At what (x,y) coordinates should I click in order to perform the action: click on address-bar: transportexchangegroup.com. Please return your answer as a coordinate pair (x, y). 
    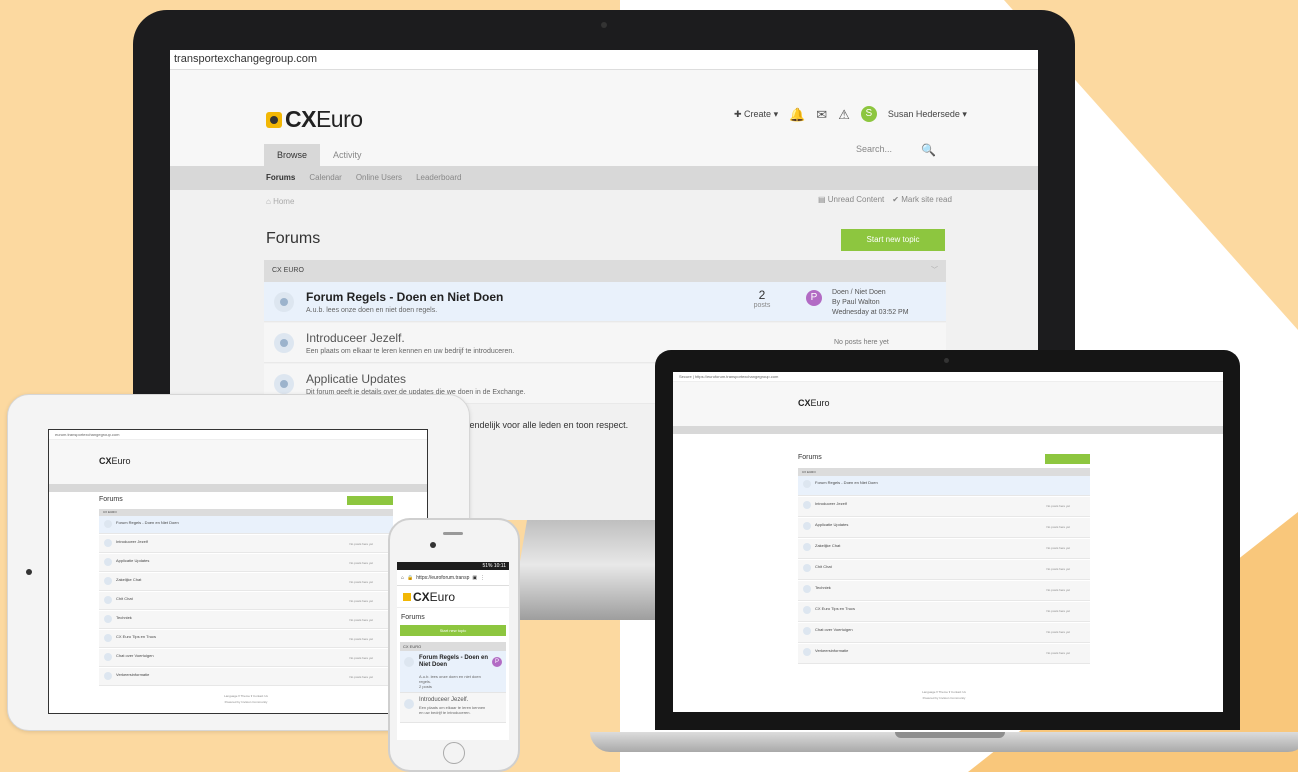
    Looking at the image, I should click on (604, 60).